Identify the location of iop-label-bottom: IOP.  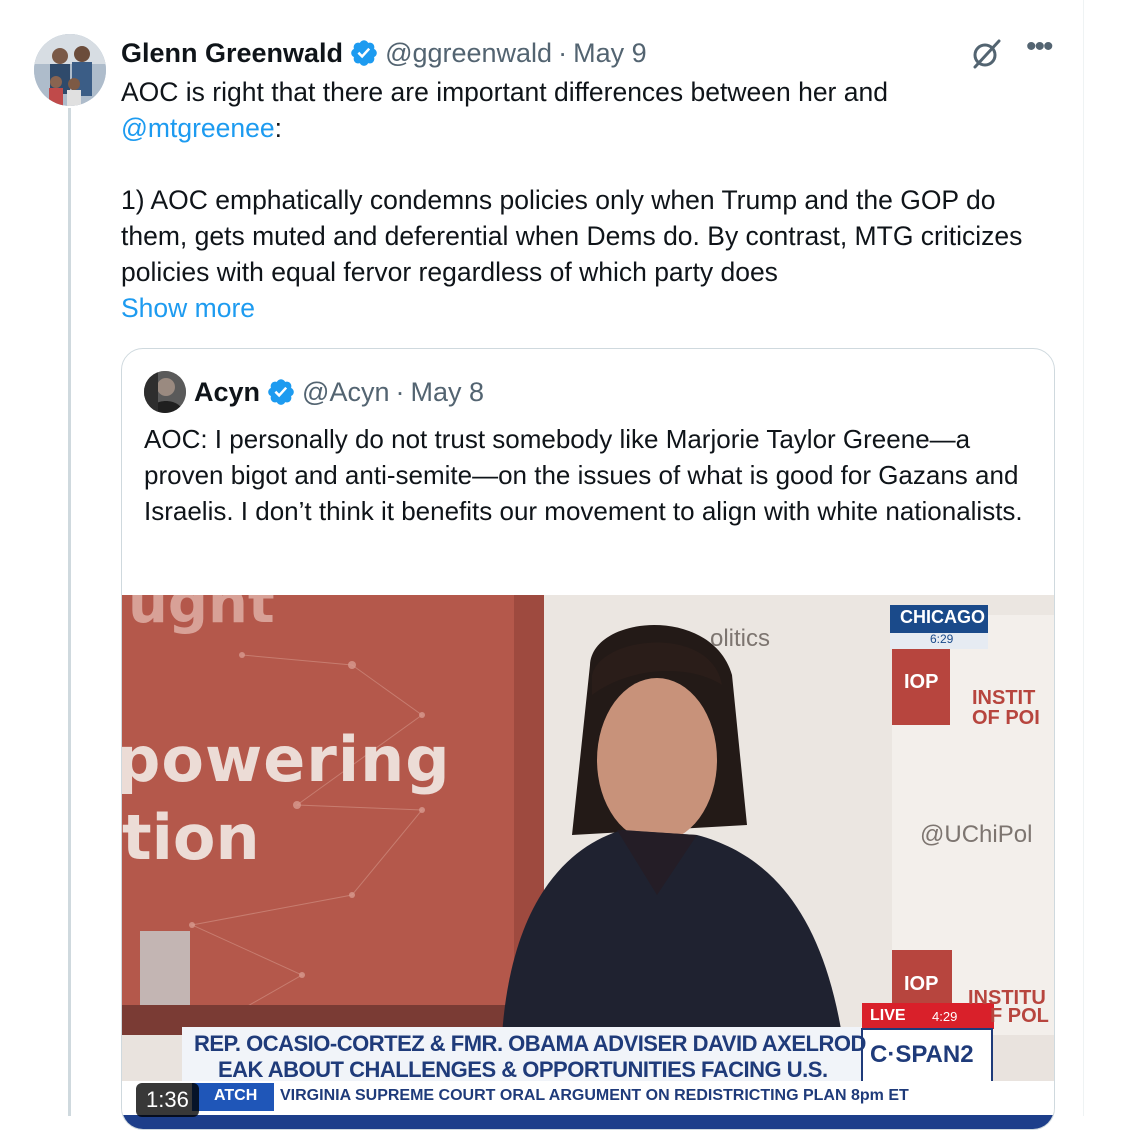
(921, 984).